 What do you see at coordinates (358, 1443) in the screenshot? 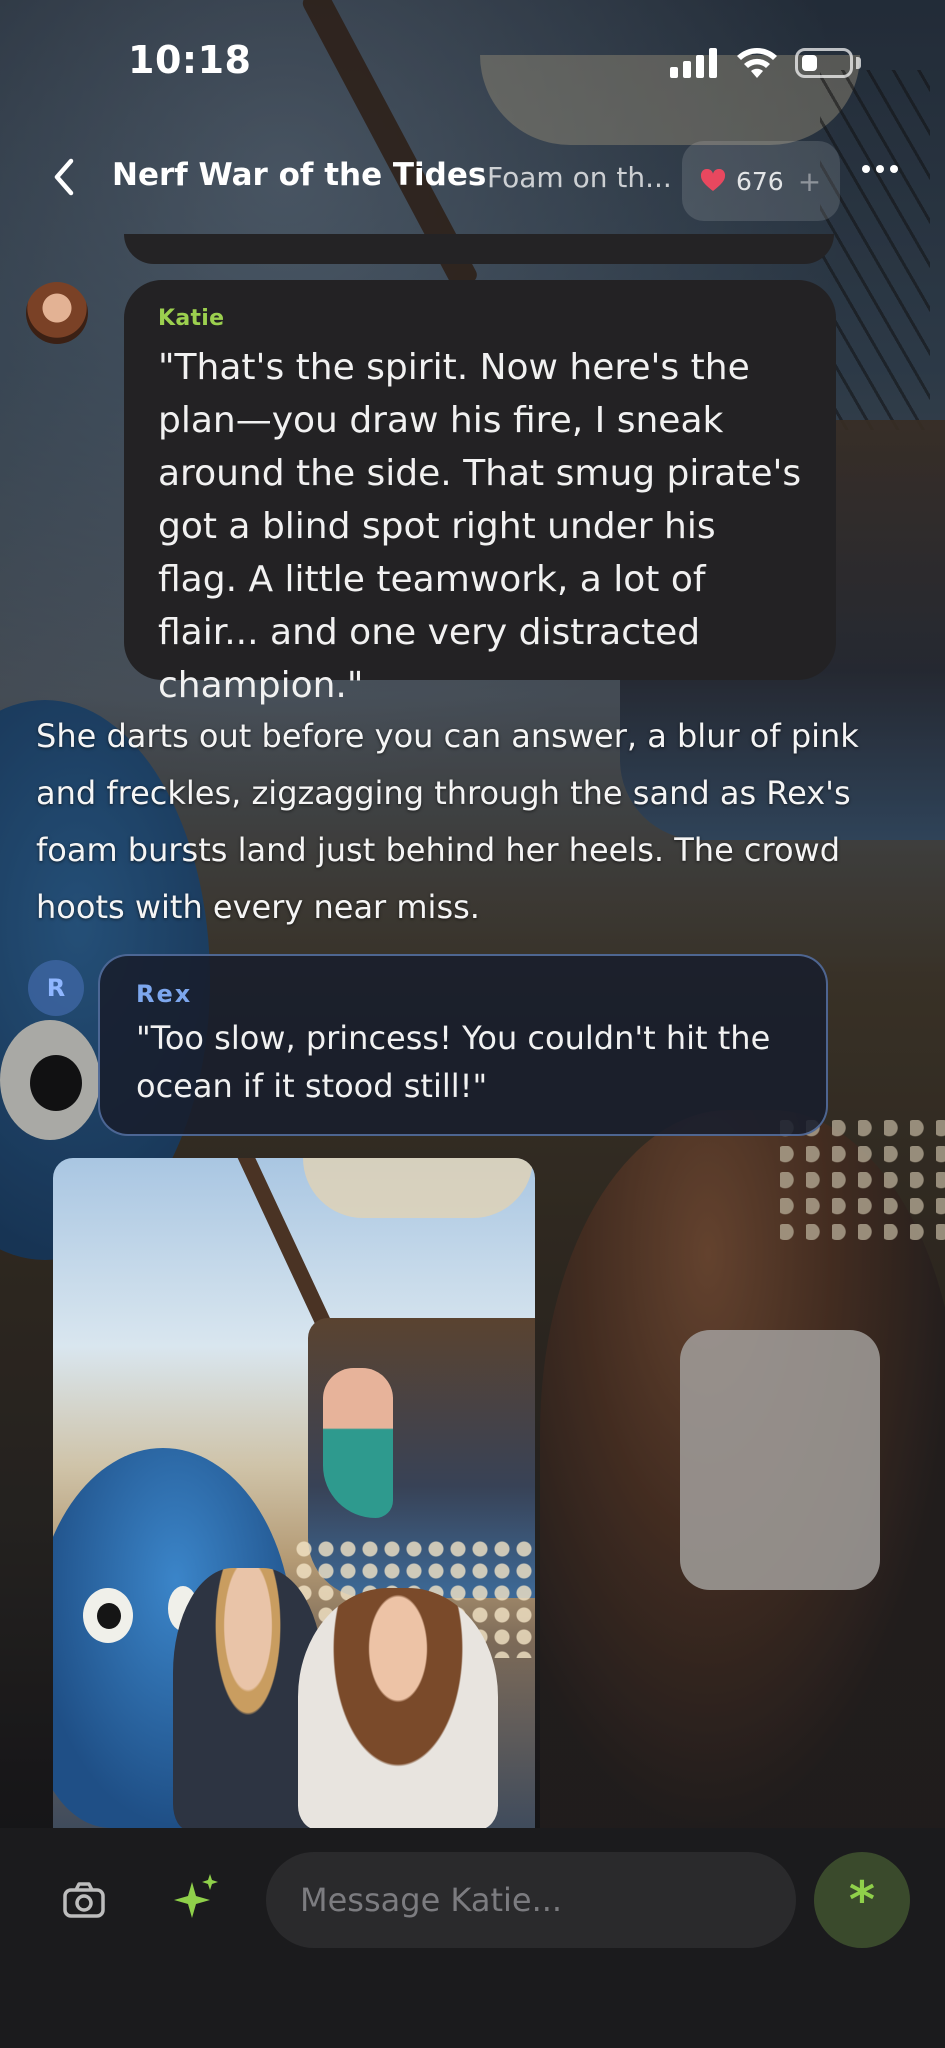
I see `image-mermaid-figure` at bounding box center [358, 1443].